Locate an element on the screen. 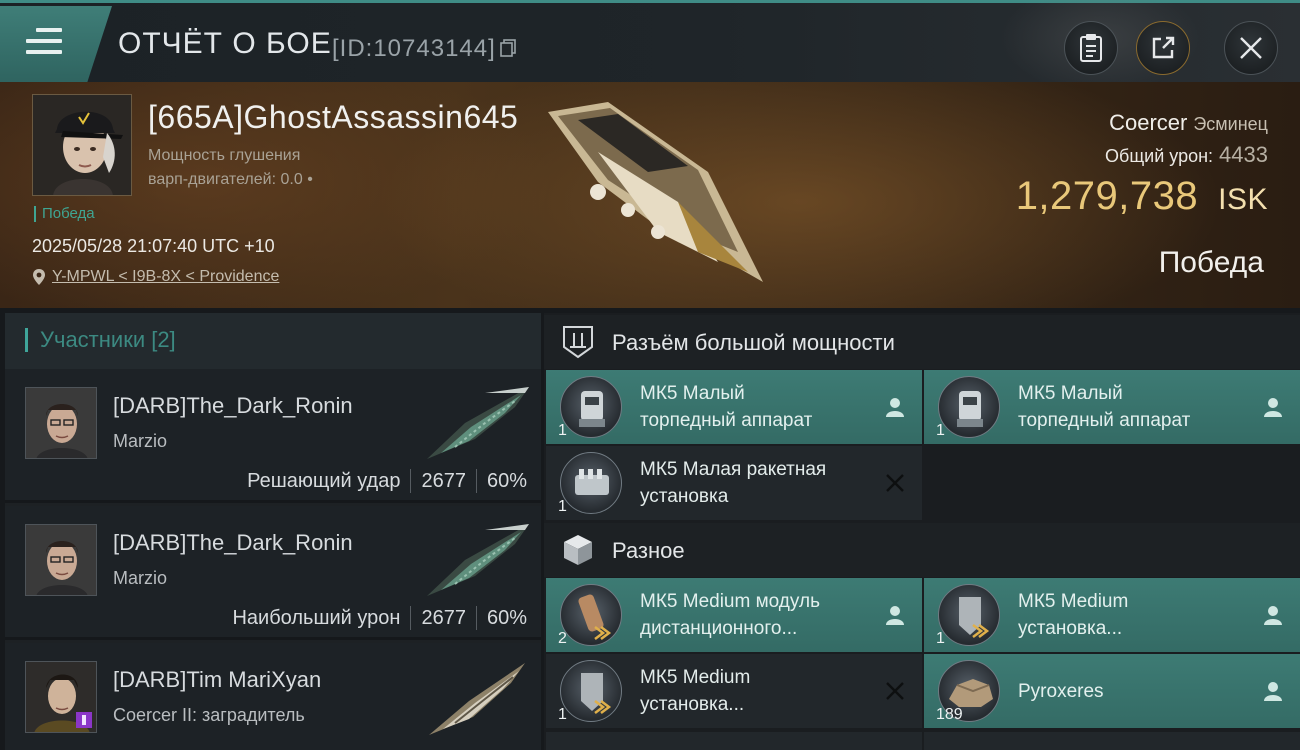 The height and width of the screenshot is (750, 1300). participant-stats: Решающий удар 2677 60% is located at coordinates (387, 481).